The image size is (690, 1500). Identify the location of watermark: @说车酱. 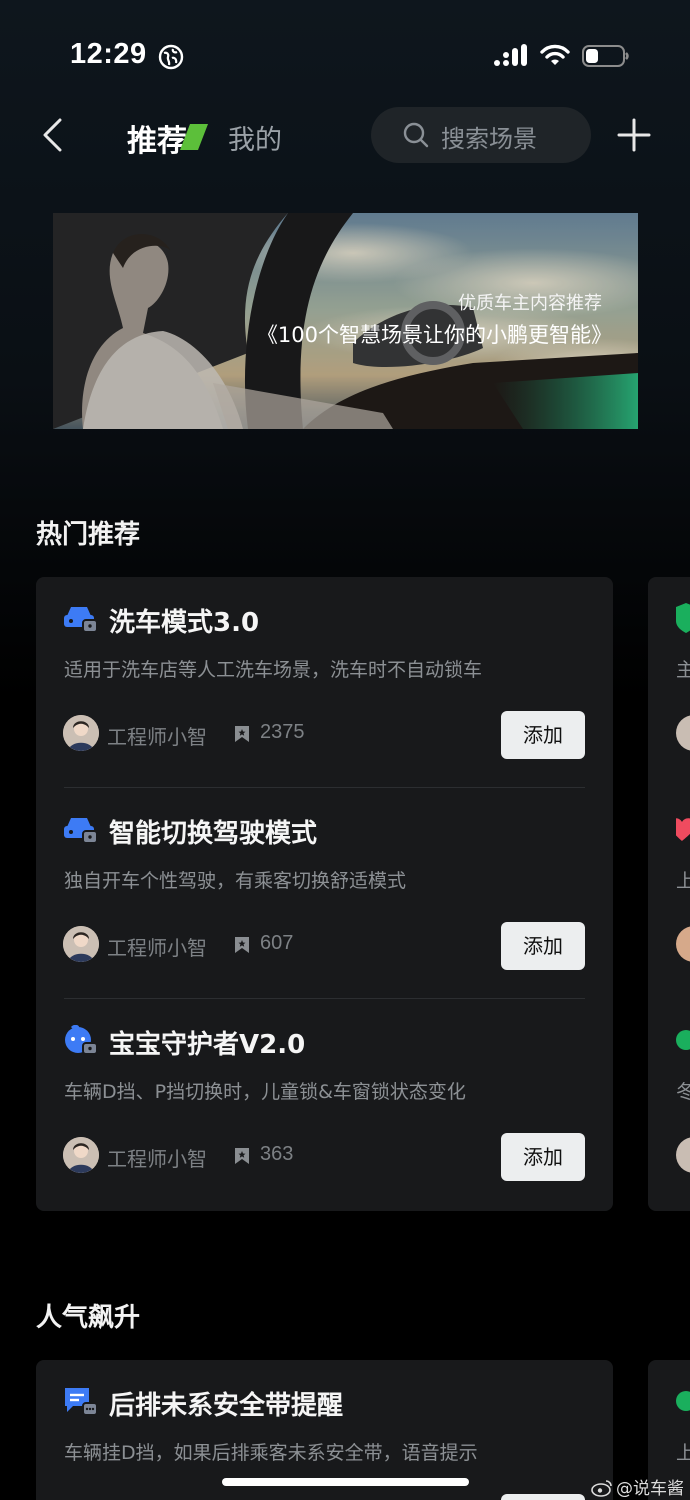
(637, 1486).